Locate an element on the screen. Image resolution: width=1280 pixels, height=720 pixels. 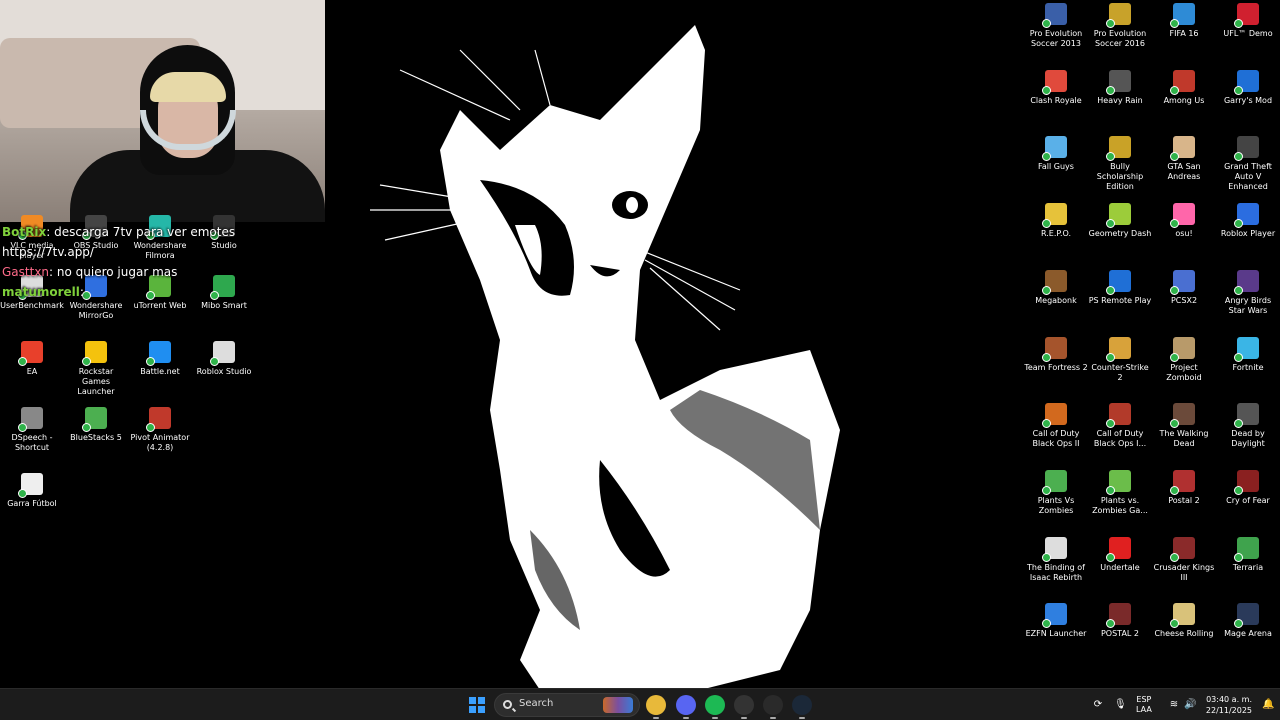
desktop-icon-label: Fortnite is located at coordinates (1248, 367).